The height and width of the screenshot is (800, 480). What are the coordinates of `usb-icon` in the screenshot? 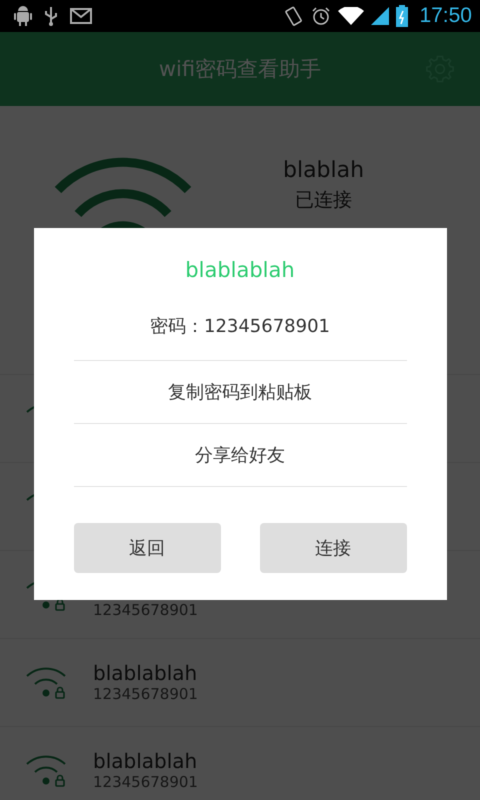 It's located at (51, 16).